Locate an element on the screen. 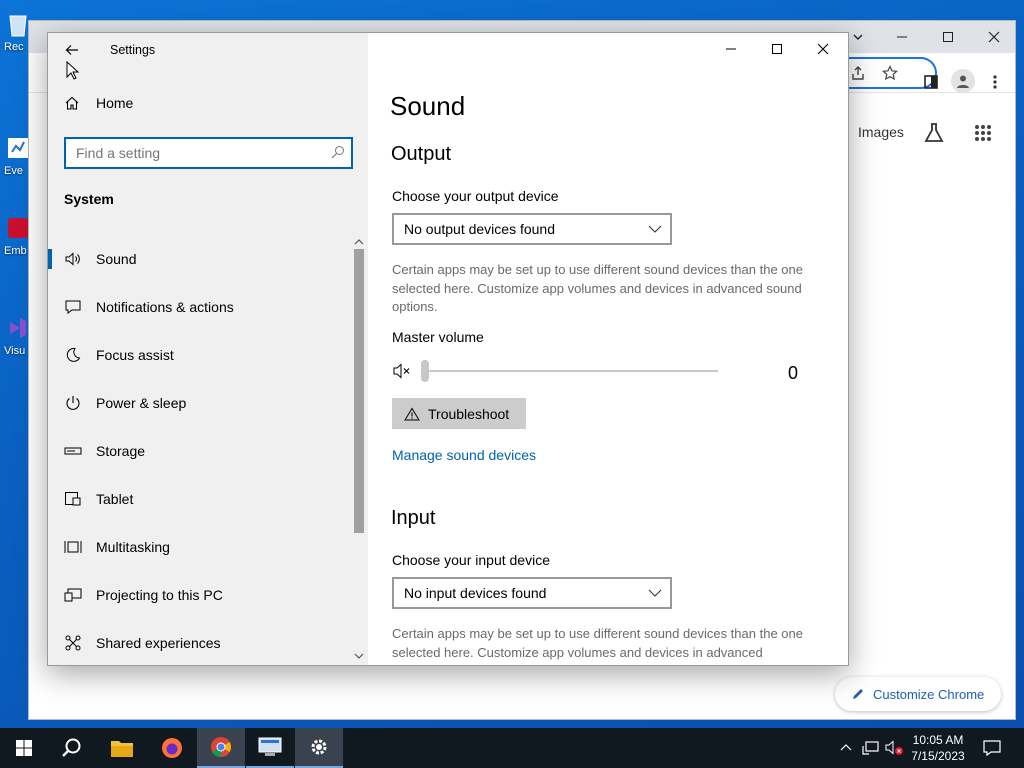  taskbar-file-explorer is located at coordinates (122, 748).